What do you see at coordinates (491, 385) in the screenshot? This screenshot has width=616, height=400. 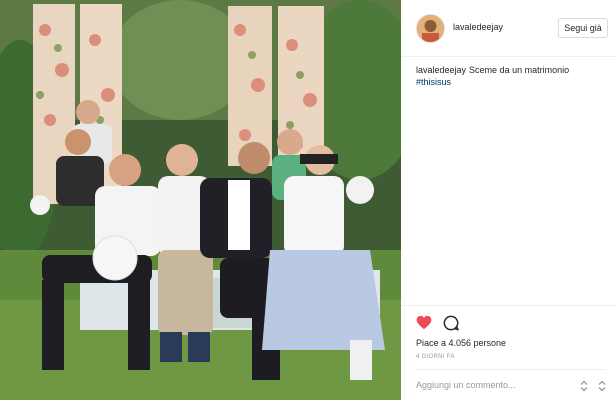 I see `comment-input` at bounding box center [491, 385].